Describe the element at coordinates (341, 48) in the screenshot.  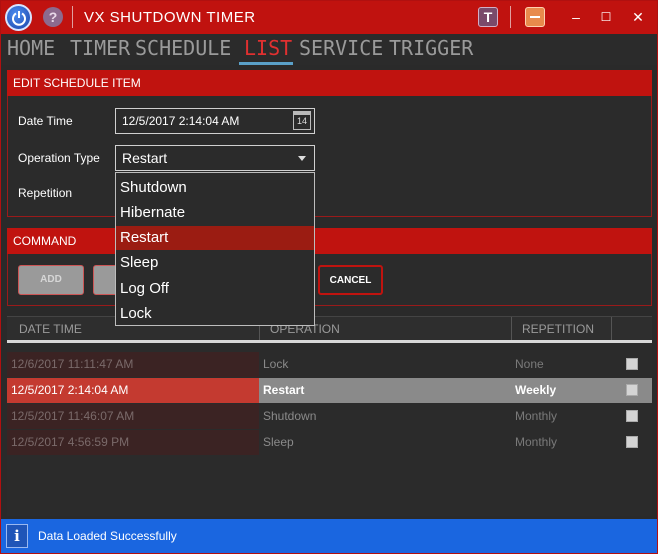
I see `tab-service: SERVICE` at that location.